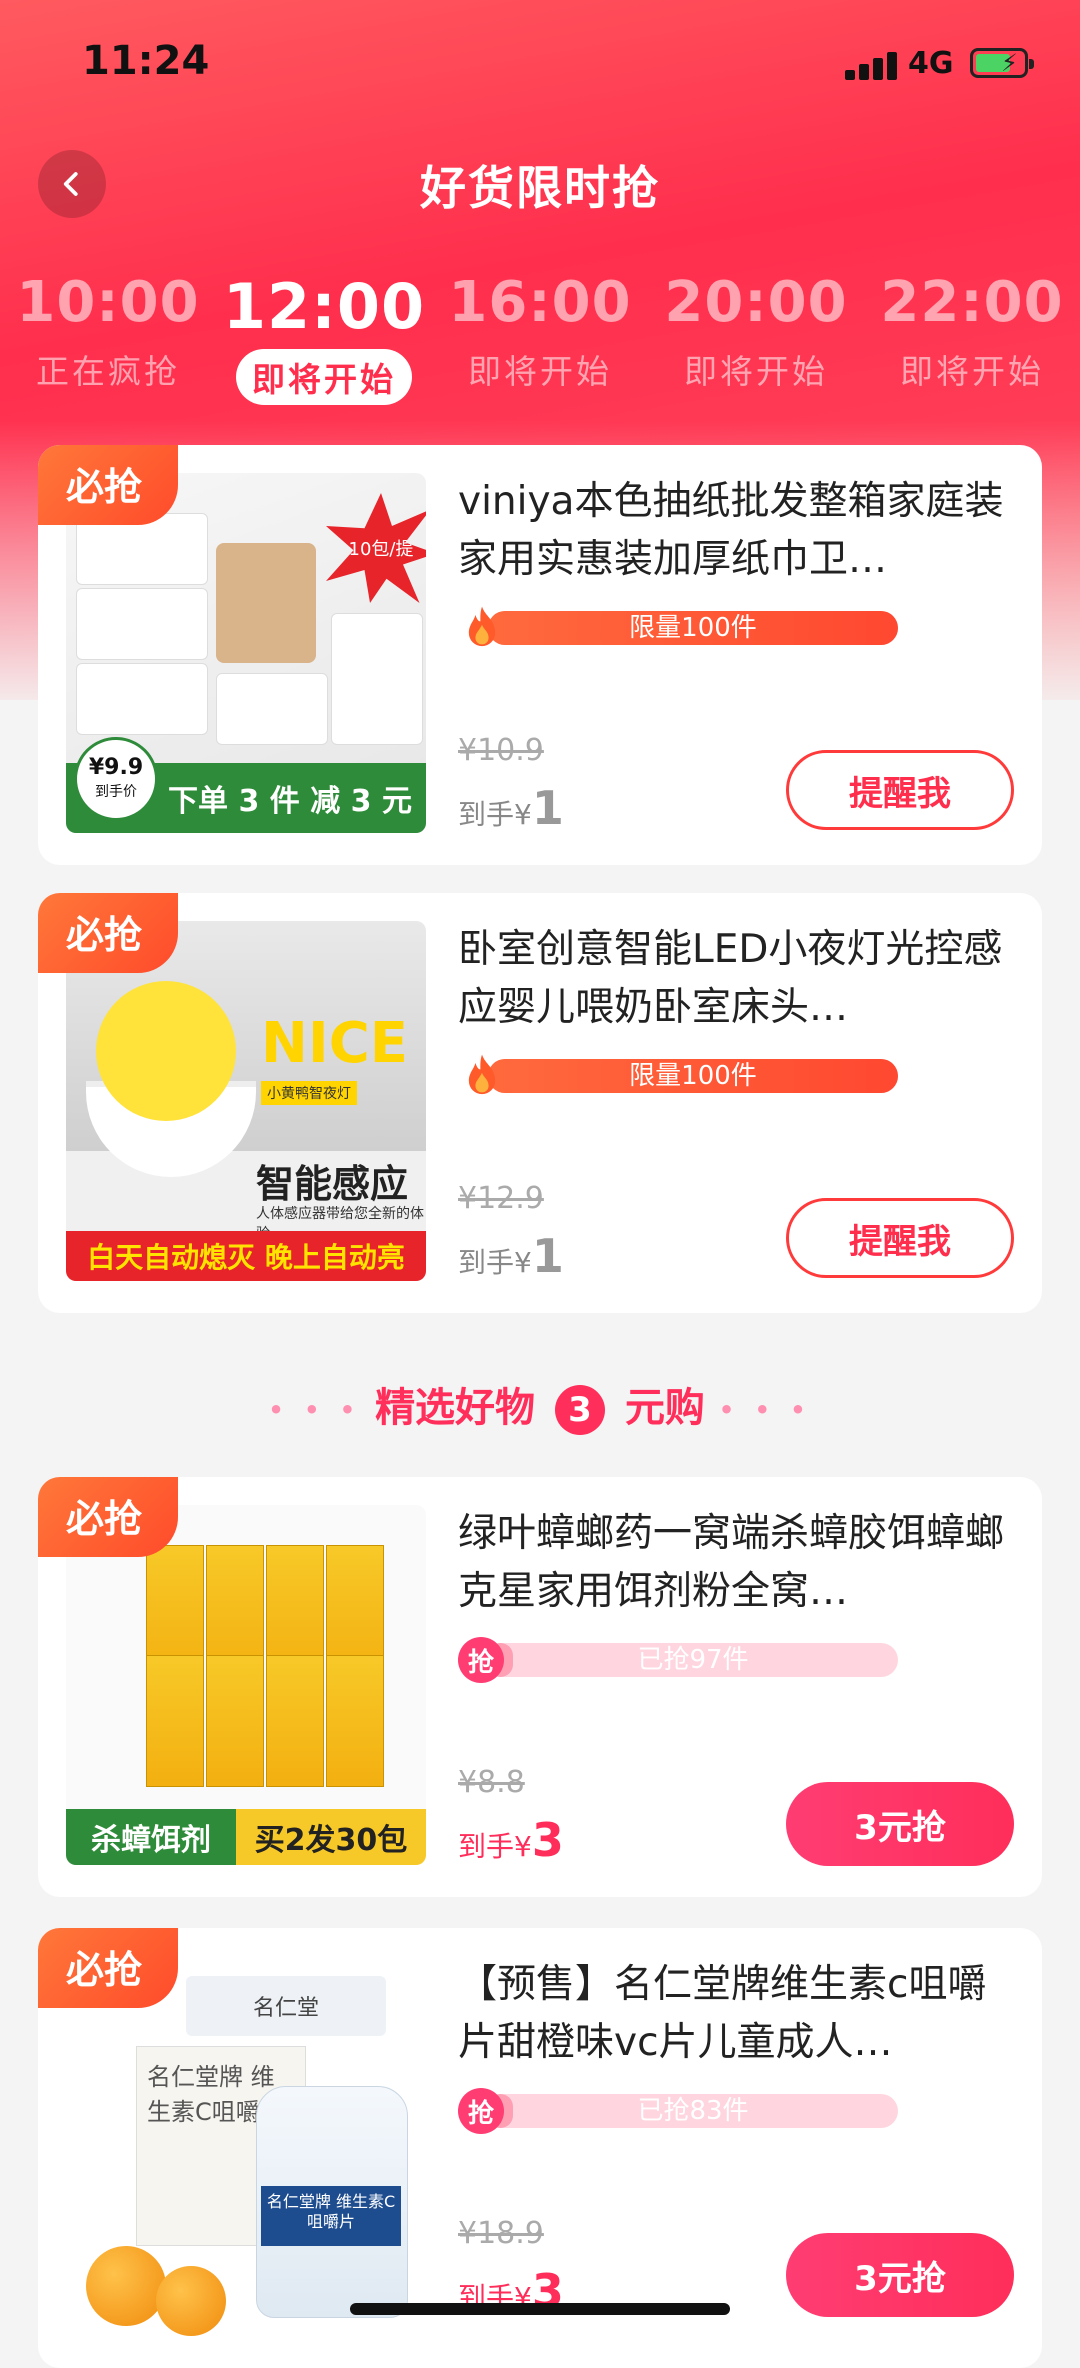  What do you see at coordinates (376, 548) in the screenshot?
I see `pack-count-badge: 10包/提` at bounding box center [376, 548].